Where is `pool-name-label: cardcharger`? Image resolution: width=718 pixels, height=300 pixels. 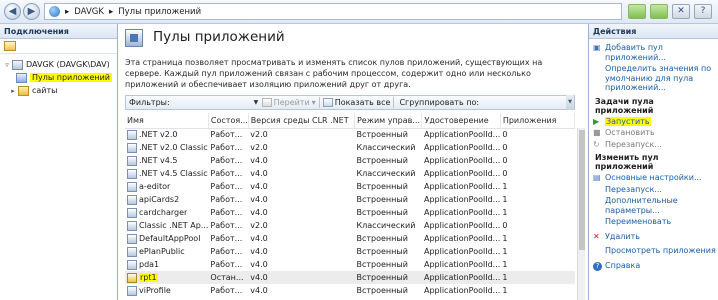 pool-name-label: cardcharger is located at coordinates (163, 212).